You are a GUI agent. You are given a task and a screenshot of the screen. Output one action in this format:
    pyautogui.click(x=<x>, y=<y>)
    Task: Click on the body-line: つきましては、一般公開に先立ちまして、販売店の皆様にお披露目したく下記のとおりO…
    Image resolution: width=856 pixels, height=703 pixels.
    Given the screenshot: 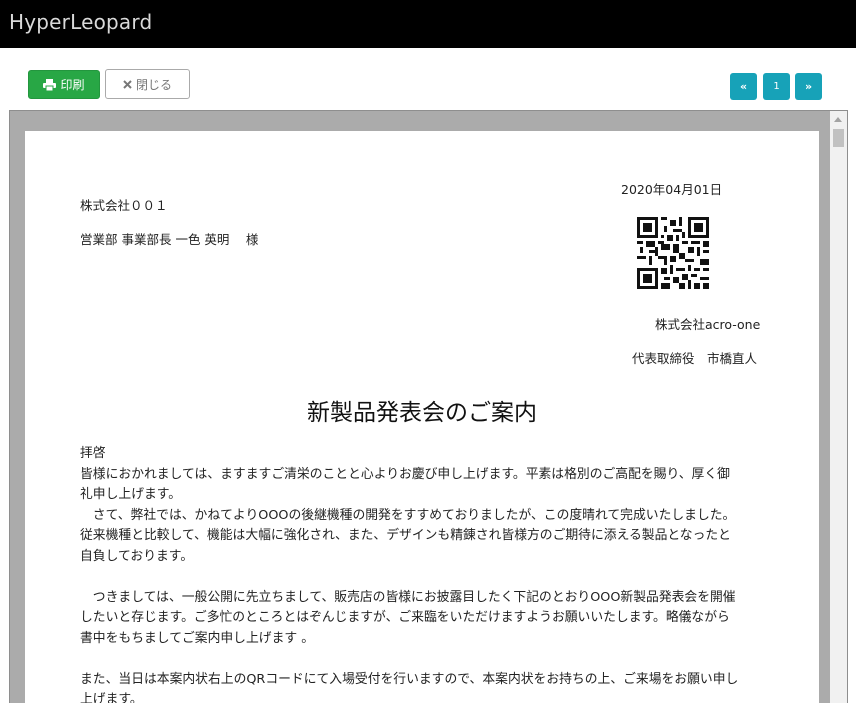 What is the action you would take?
    pyautogui.click(x=408, y=597)
    